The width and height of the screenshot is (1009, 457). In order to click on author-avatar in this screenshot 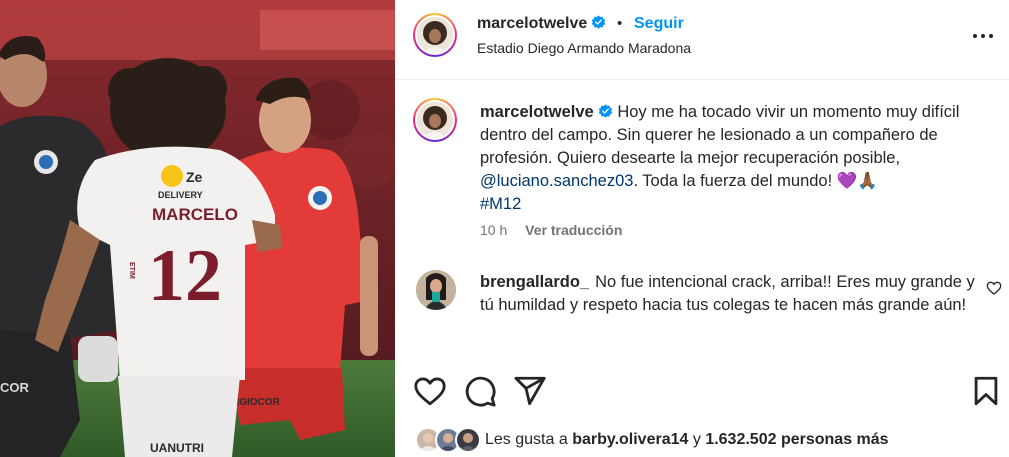, I will do `click(435, 35)`.